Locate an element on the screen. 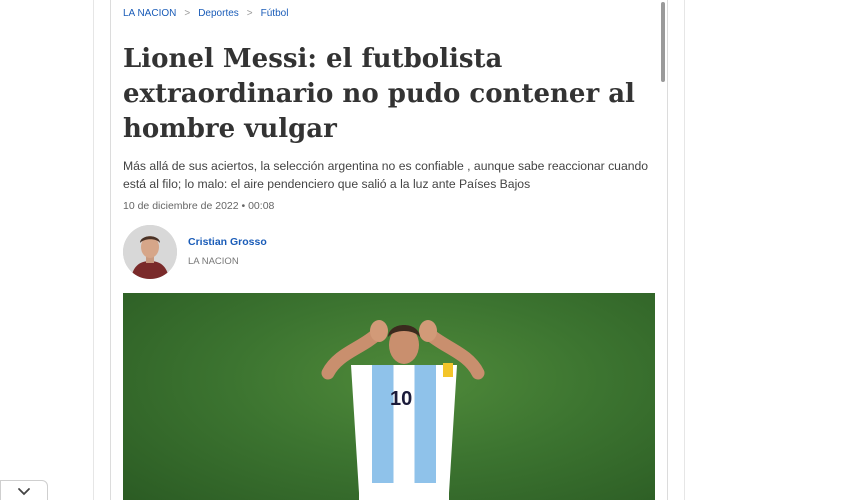 The image size is (847, 500). collapse-button is located at coordinates (24, 490).